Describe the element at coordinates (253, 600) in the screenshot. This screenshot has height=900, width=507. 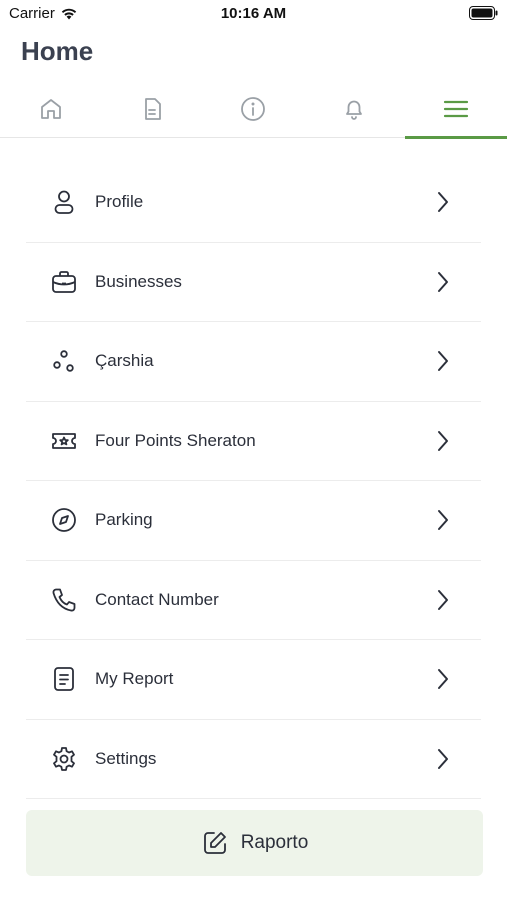
I see `menu-item-contact-number: Contact Number` at that location.